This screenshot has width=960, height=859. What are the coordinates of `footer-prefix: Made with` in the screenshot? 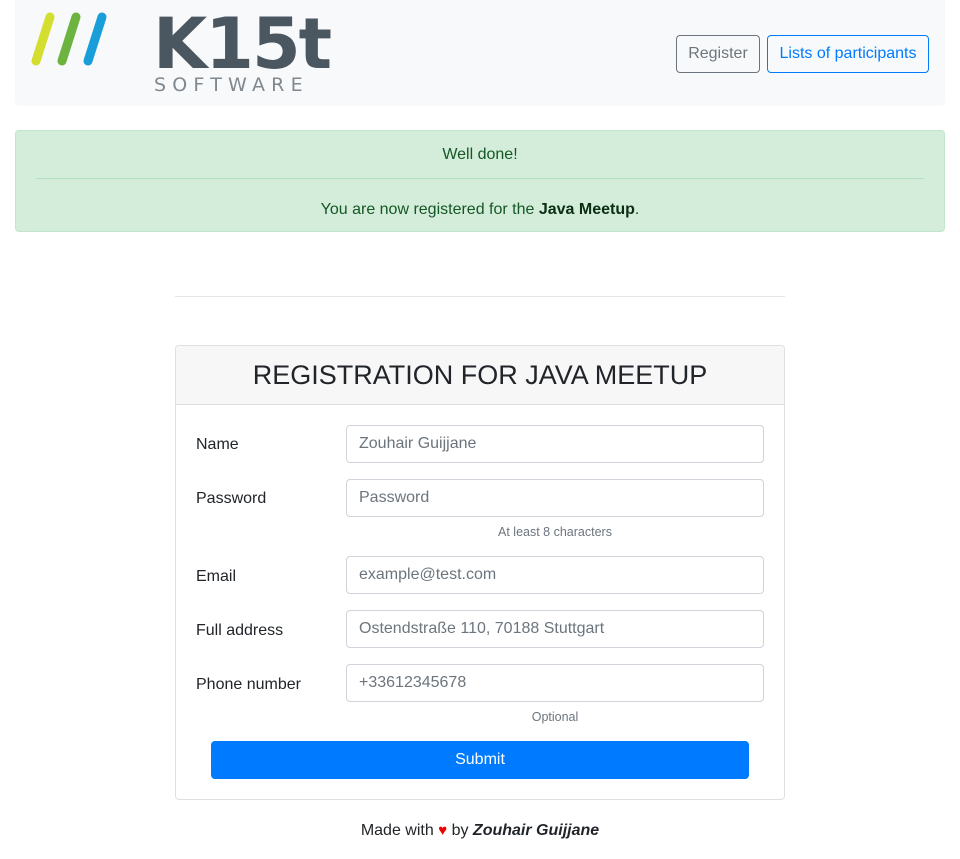 It's located at (397, 830).